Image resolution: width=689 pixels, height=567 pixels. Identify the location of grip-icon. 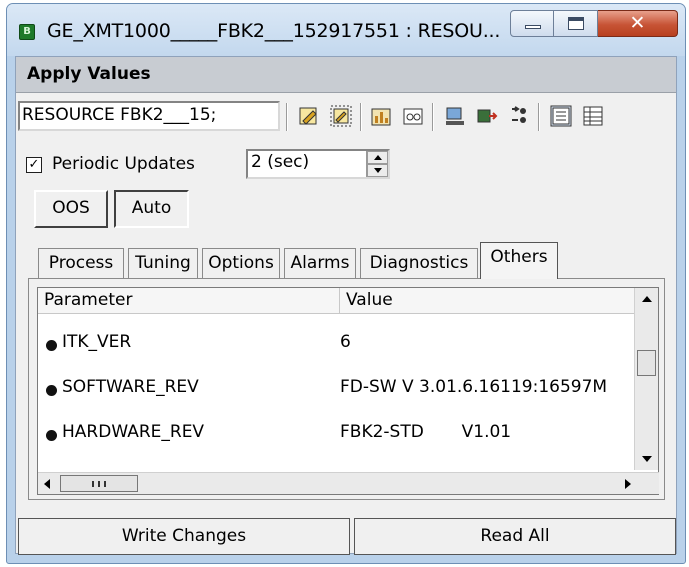
(99, 484).